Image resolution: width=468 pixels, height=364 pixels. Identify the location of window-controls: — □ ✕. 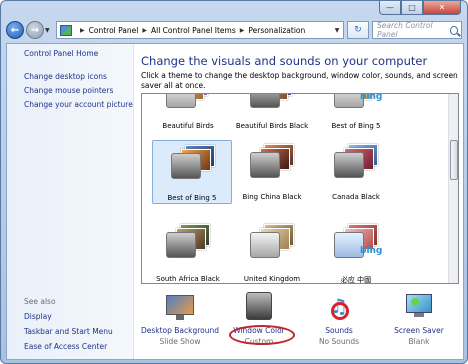
(420, 8).